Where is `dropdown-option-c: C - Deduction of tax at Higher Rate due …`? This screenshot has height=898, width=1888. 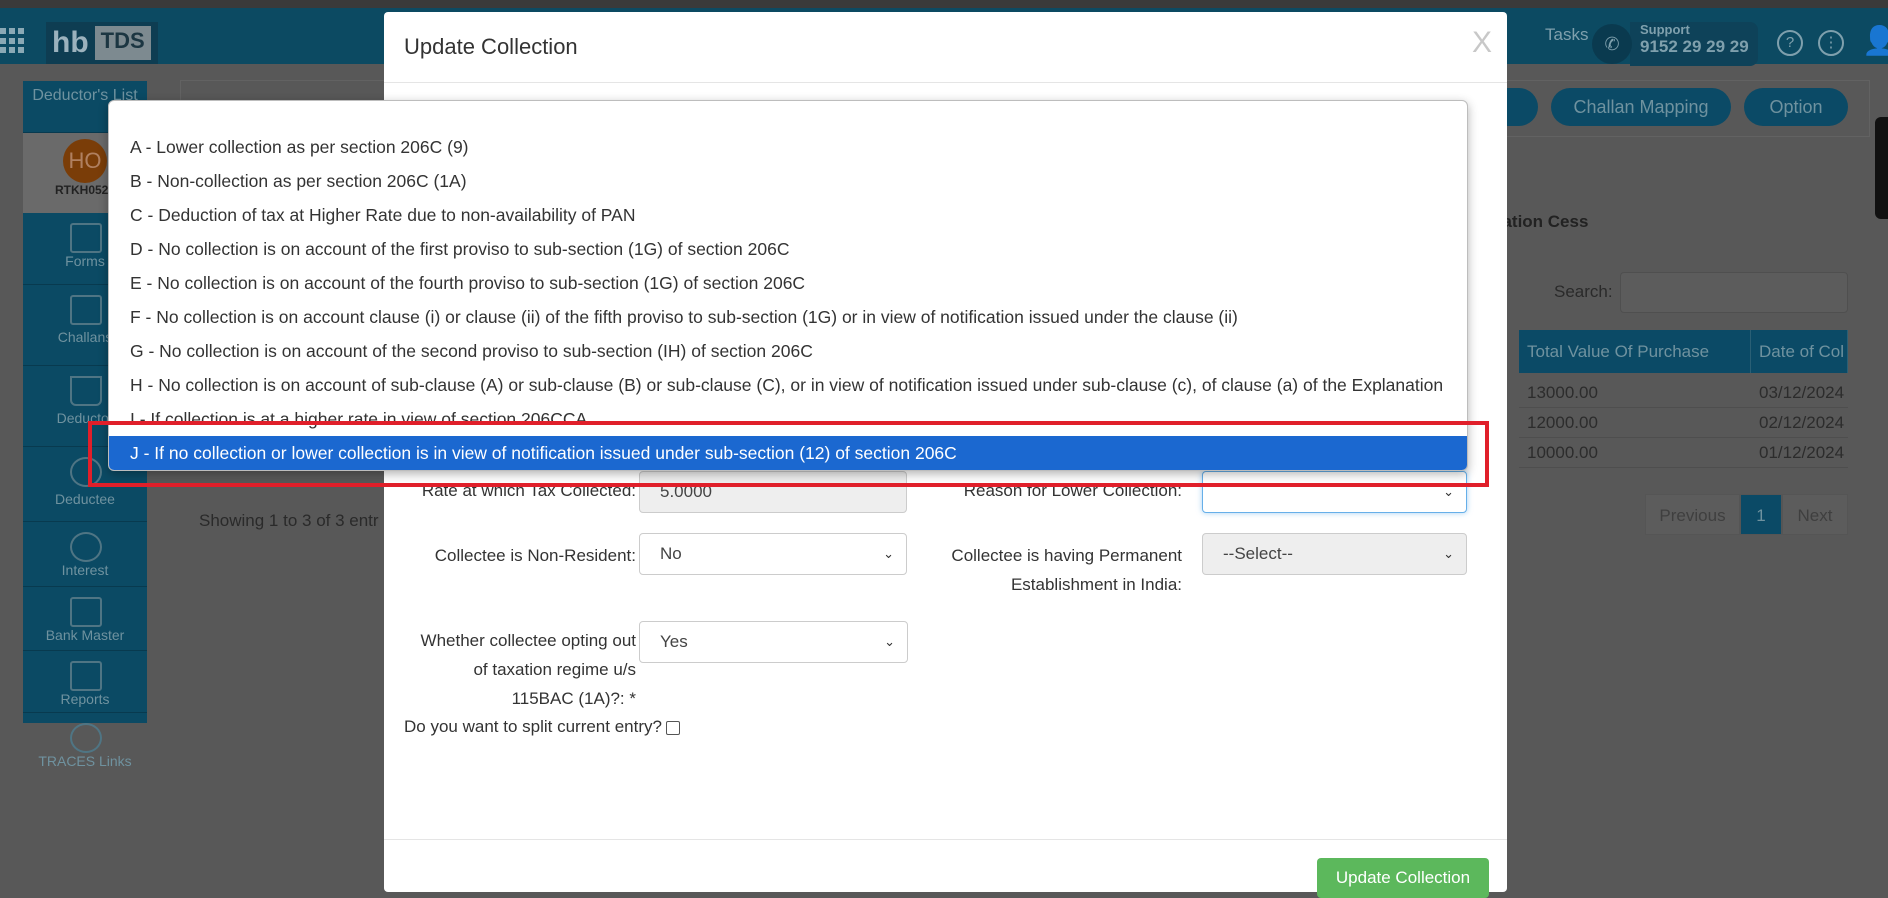
dropdown-option-c: C - Deduction of tax at Higher Rate due … is located at coordinates (788, 215).